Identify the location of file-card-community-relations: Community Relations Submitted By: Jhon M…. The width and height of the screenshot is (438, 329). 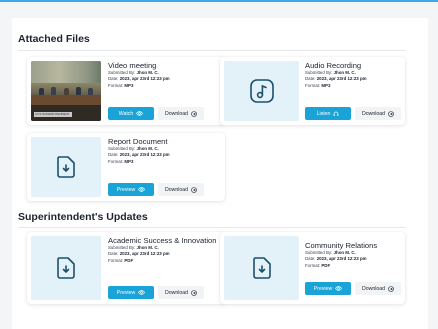
(312, 268).